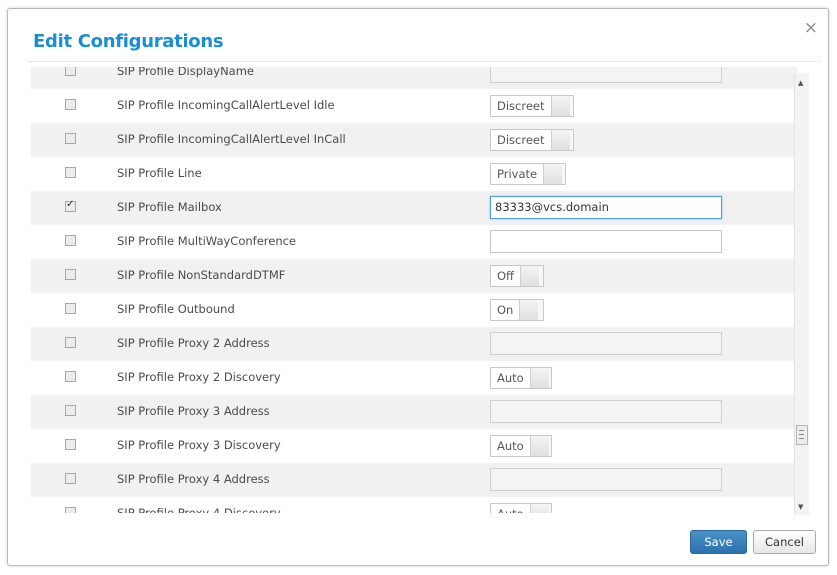  What do you see at coordinates (414, 378) in the screenshot?
I see `config-row: SIP Profile Proxy 2 Discovery Auto` at bounding box center [414, 378].